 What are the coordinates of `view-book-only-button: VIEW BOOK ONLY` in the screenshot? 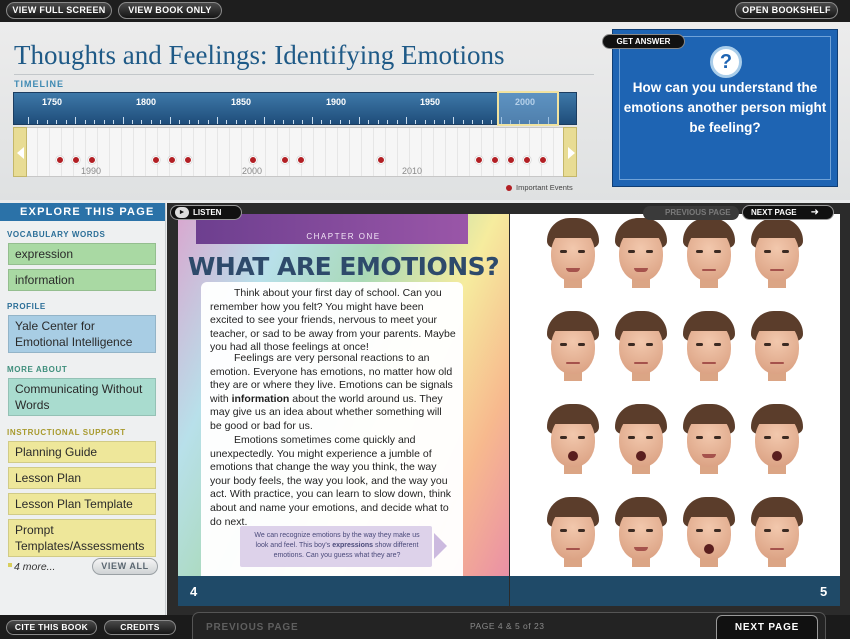 It's located at (170, 10).